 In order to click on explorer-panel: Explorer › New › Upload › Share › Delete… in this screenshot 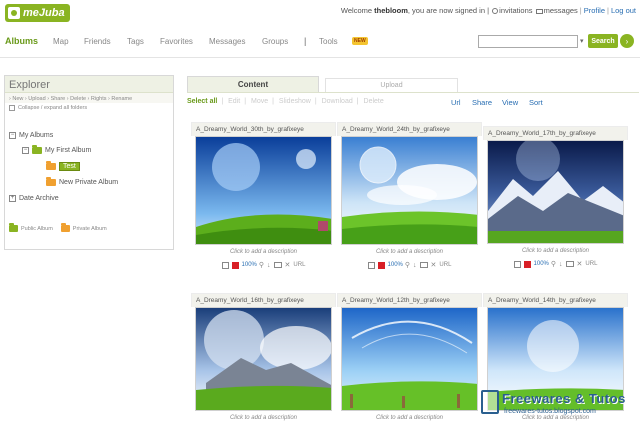, I will do `click(89, 162)`.